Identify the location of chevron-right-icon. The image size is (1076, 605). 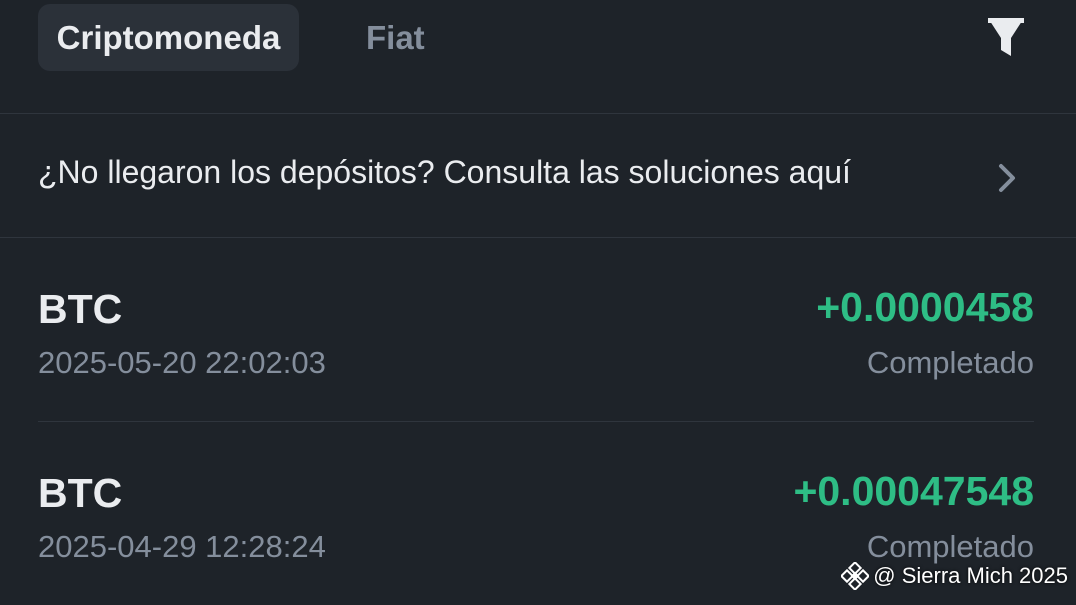
(1007, 178).